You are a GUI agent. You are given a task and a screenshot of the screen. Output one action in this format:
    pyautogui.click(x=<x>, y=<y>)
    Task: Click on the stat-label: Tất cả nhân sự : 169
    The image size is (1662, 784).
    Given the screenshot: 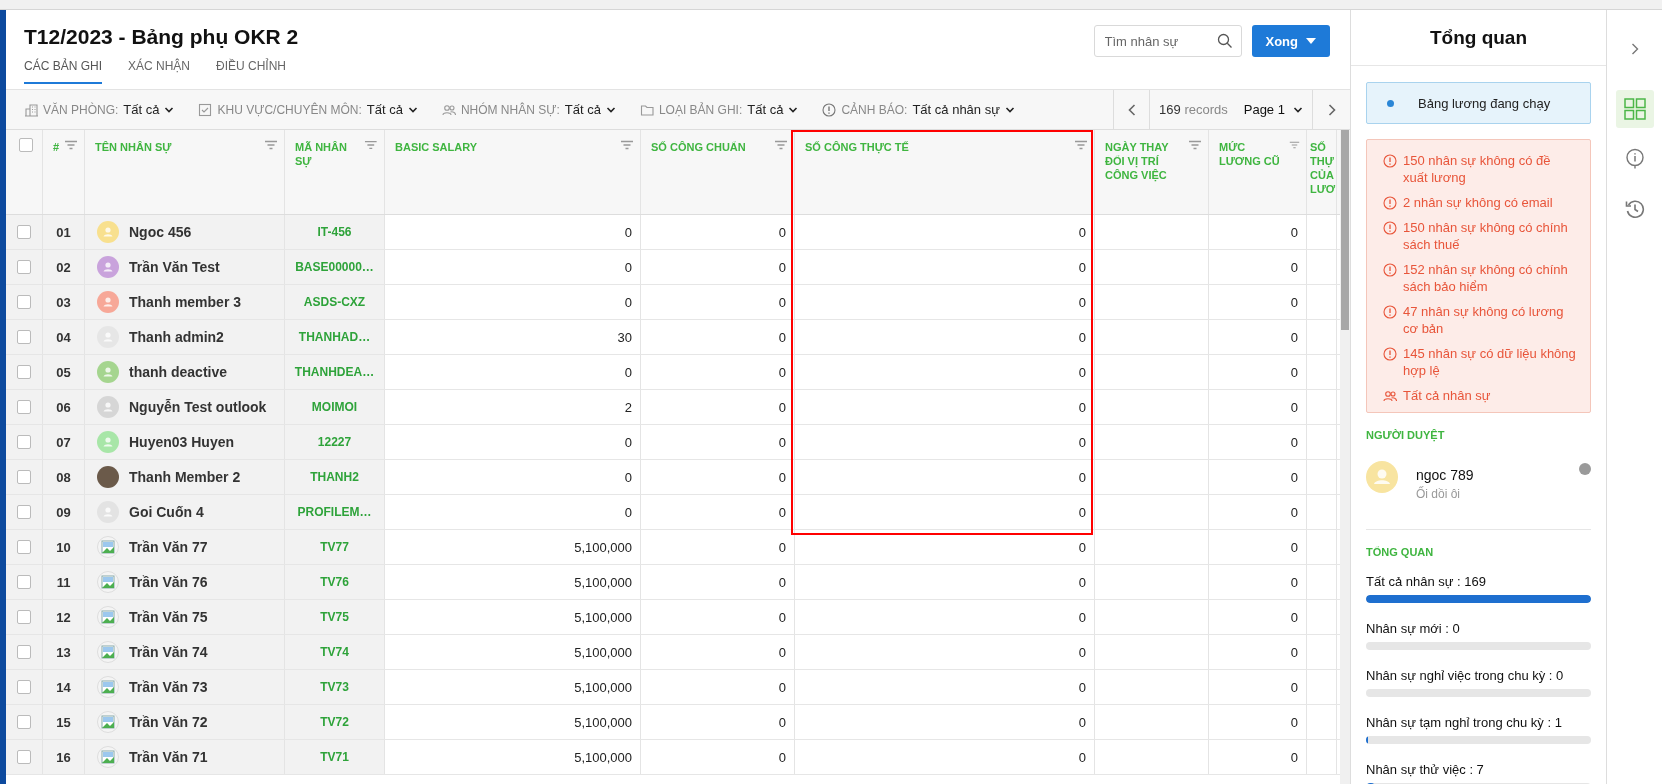 What is the action you would take?
    pyautogui.click(x=1426, y=581)
    